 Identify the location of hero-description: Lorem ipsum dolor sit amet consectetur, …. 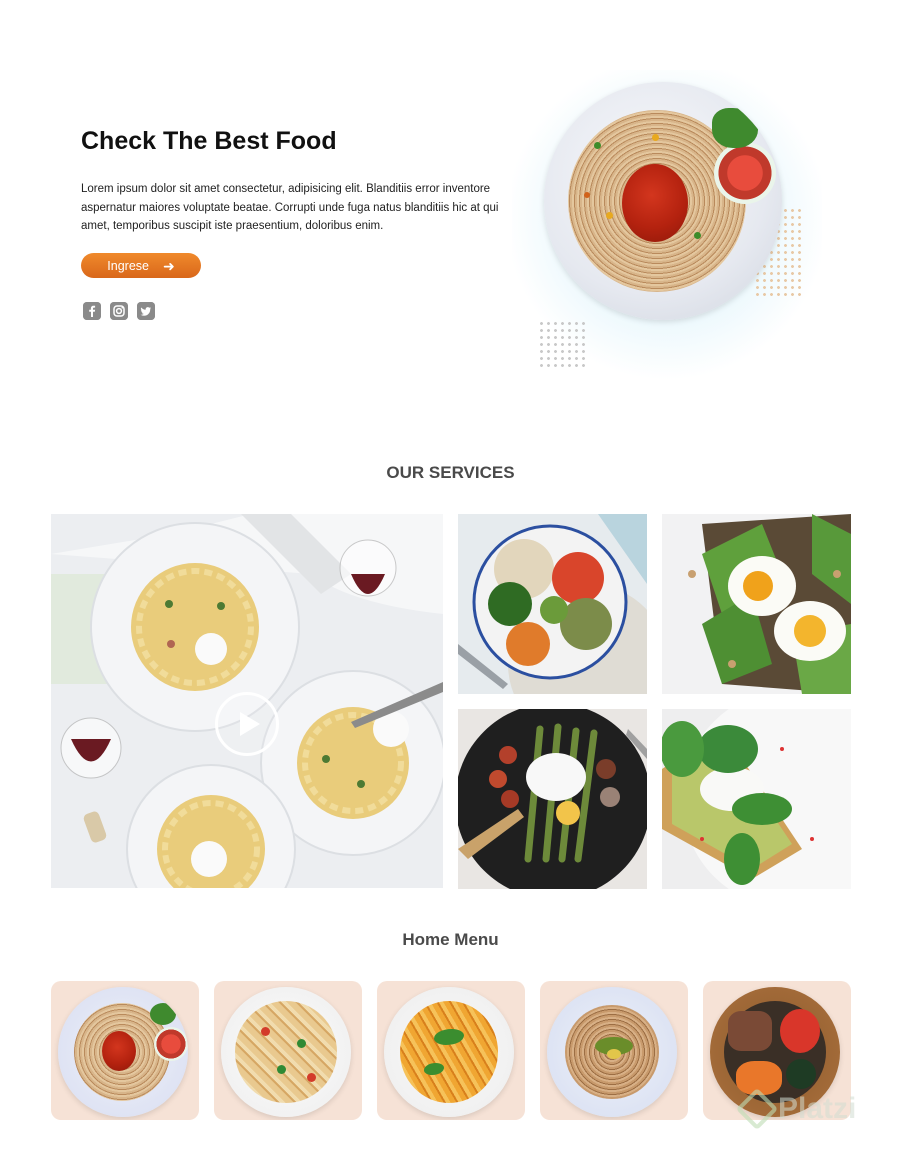
(290, 207).